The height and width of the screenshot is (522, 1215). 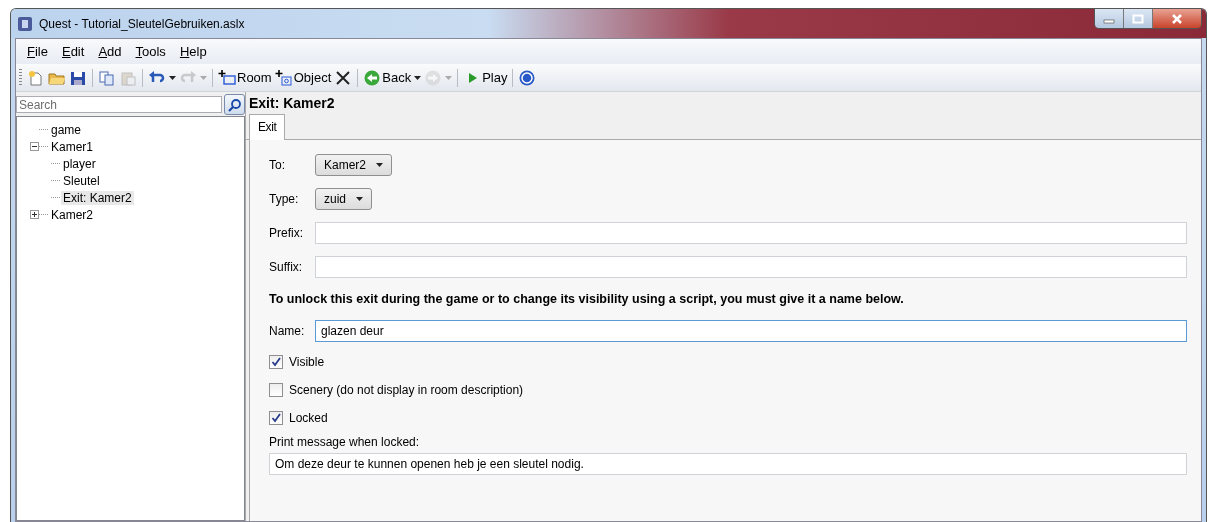 I want to click on editor-title: Exit: Kamer2, so click(x=292, y=103).